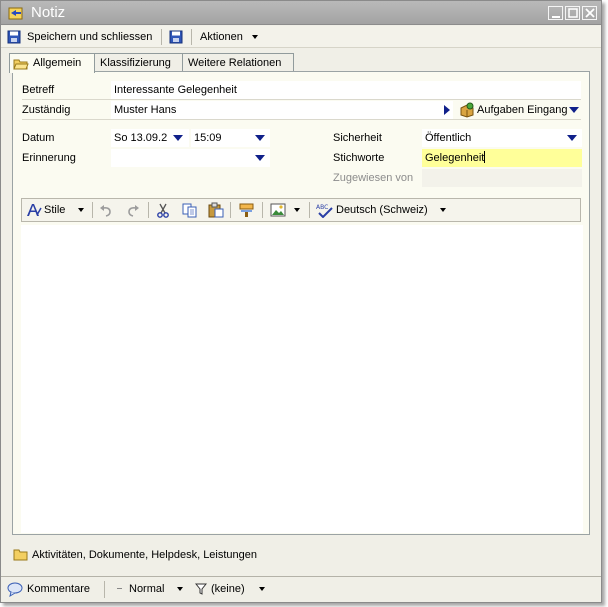 This screenshot has height=607, width=608. I want to click on comments-button: Kommentare, so click(52, 589).